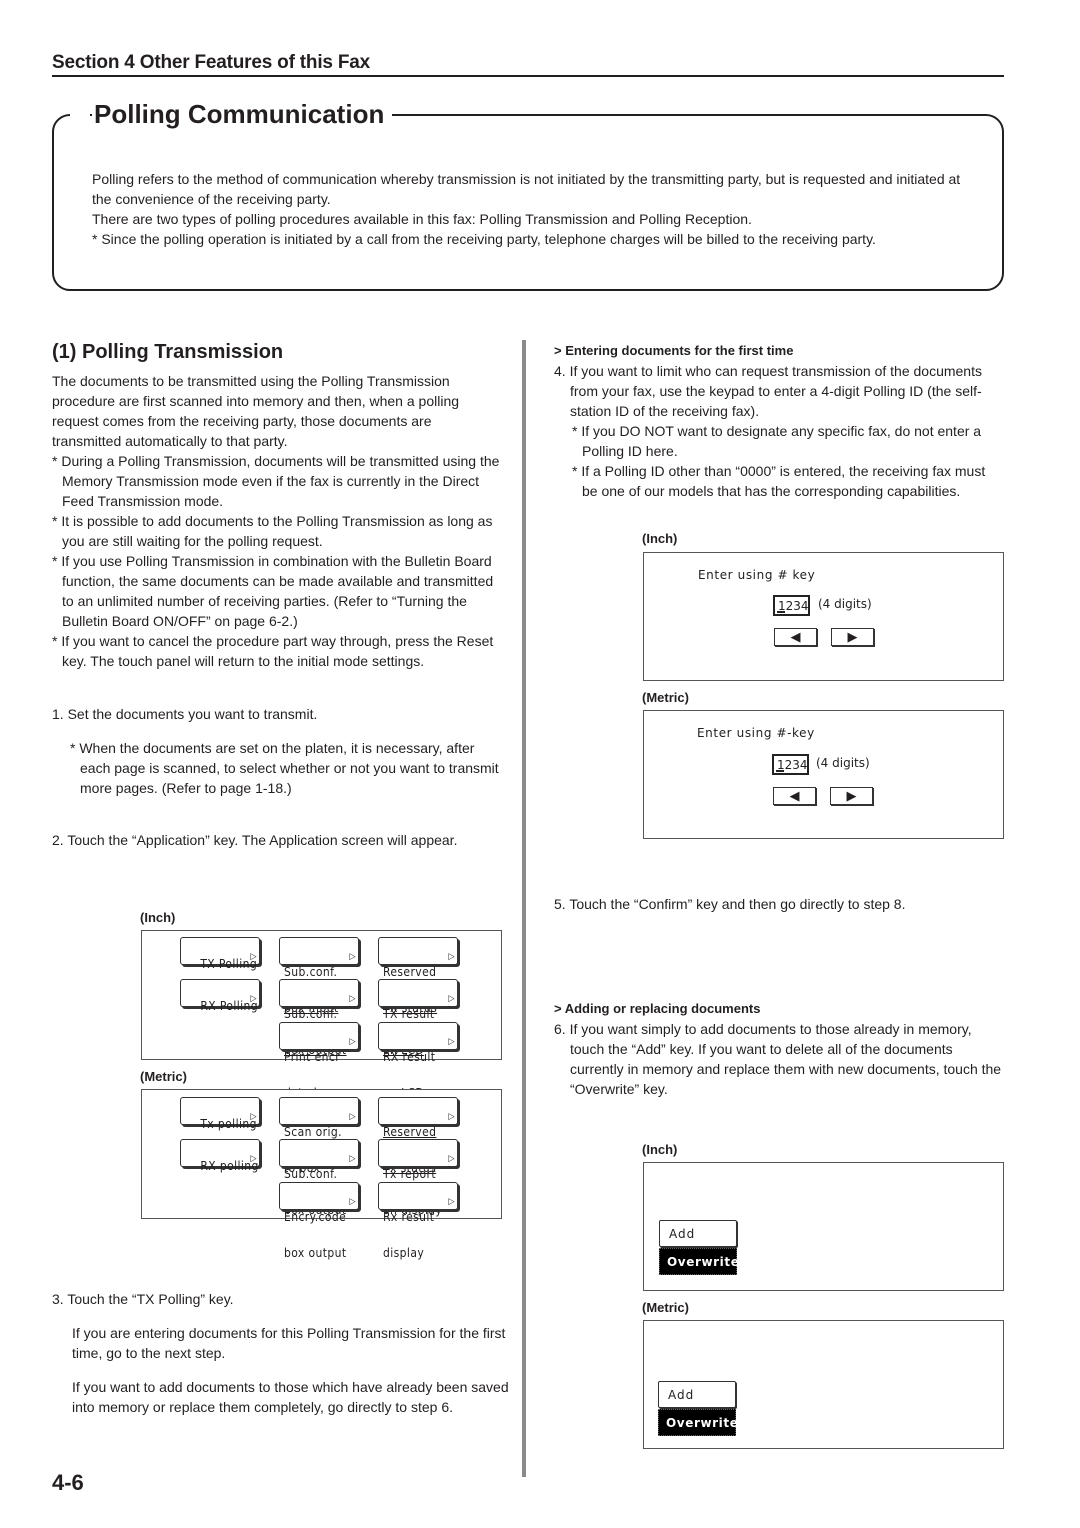 The height and width of the screenshot is (1528, 1080). What do you see at coordinates (823, 774) in the screenshot?
I see `polling-id-screen-metric: Enter using #-key 1234 (4 digits) ◀ ▶` at bounding box center [823, 774].